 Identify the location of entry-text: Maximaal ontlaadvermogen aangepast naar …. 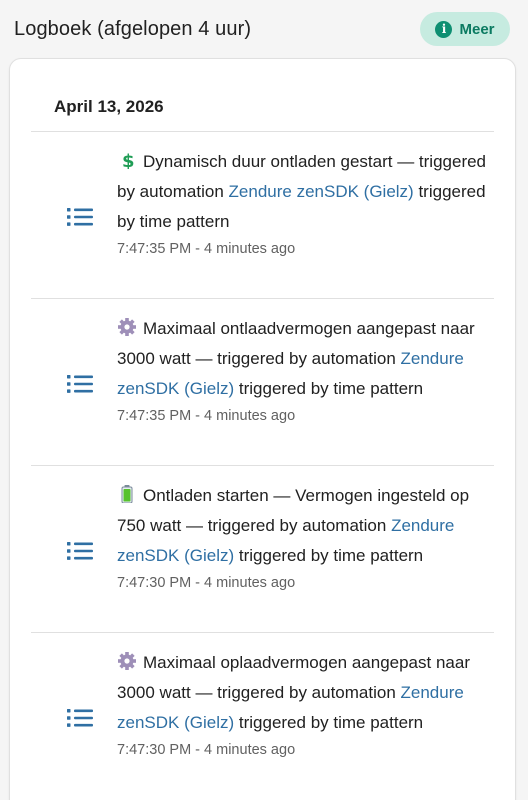
(302, 370).